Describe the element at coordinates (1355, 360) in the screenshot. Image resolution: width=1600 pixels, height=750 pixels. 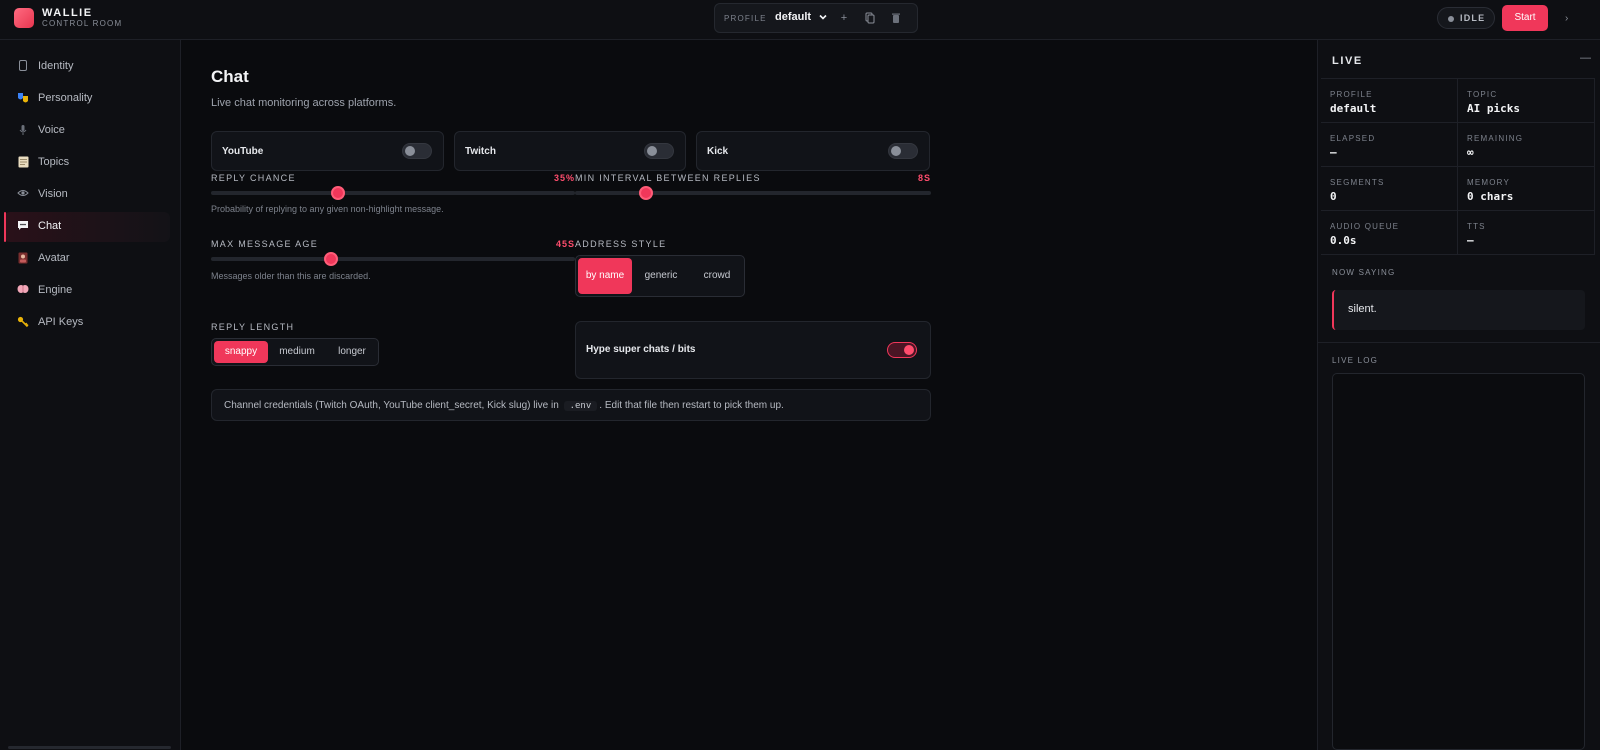
I see `live-log-label: LIVE LOG` at that location.